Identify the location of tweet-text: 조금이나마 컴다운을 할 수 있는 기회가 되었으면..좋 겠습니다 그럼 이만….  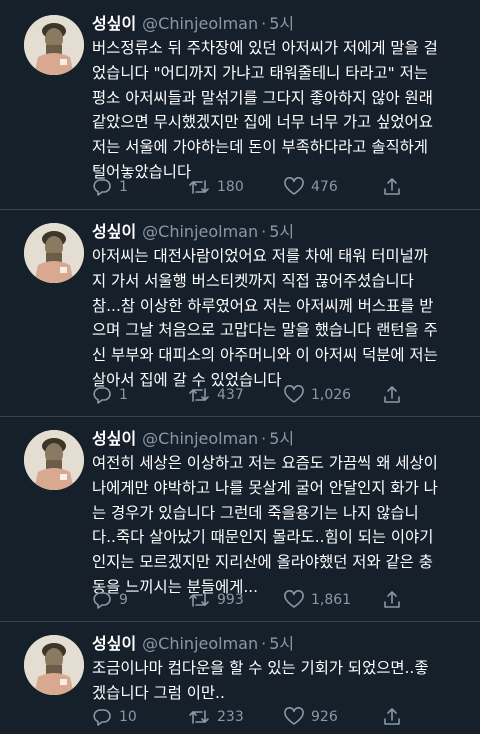
(260, 680).